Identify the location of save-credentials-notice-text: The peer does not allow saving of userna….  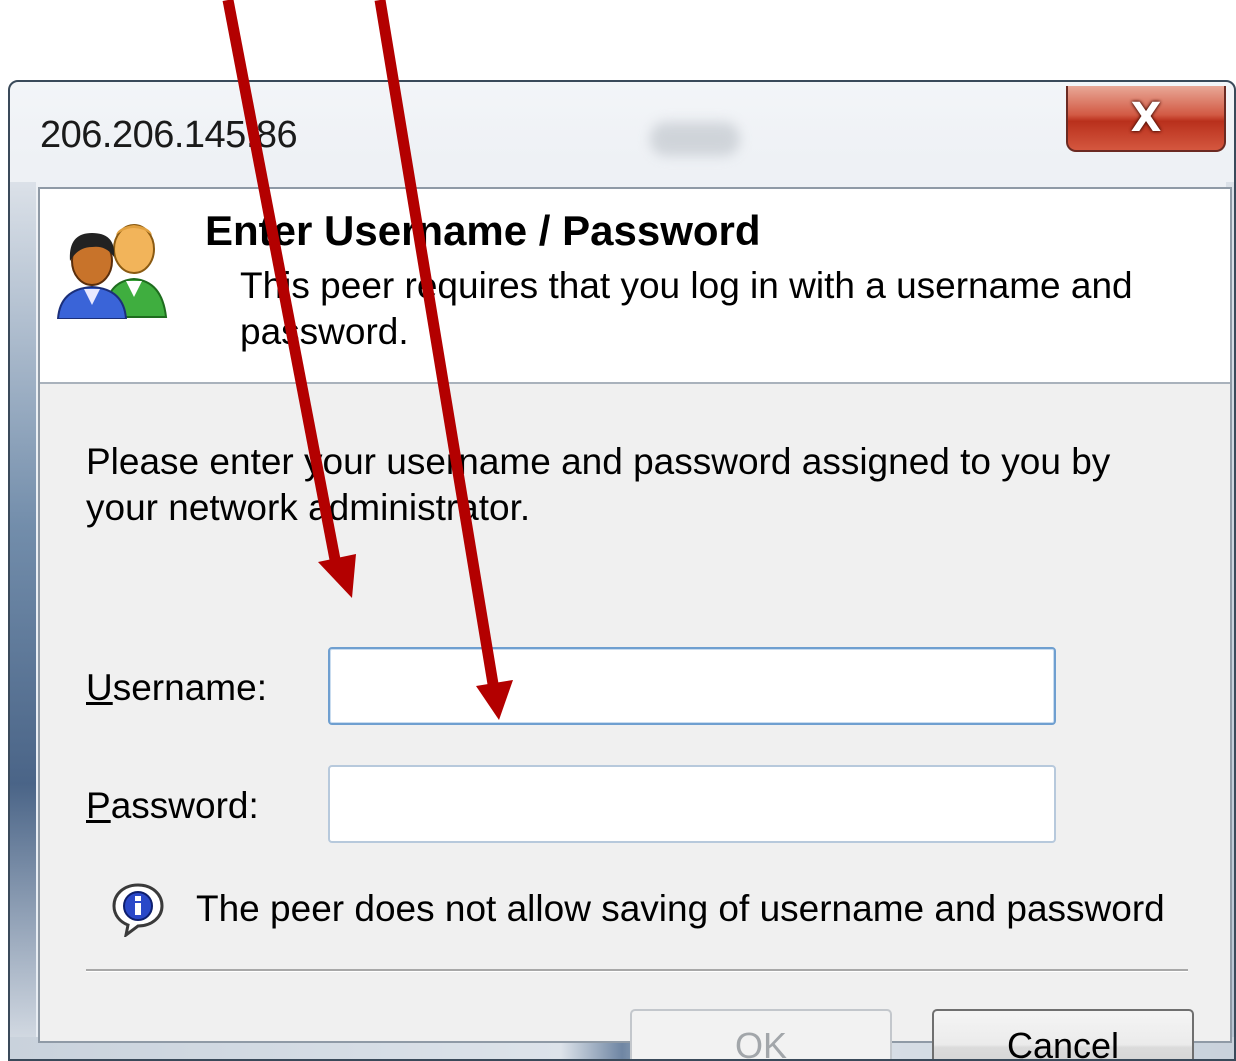
(680, 908).